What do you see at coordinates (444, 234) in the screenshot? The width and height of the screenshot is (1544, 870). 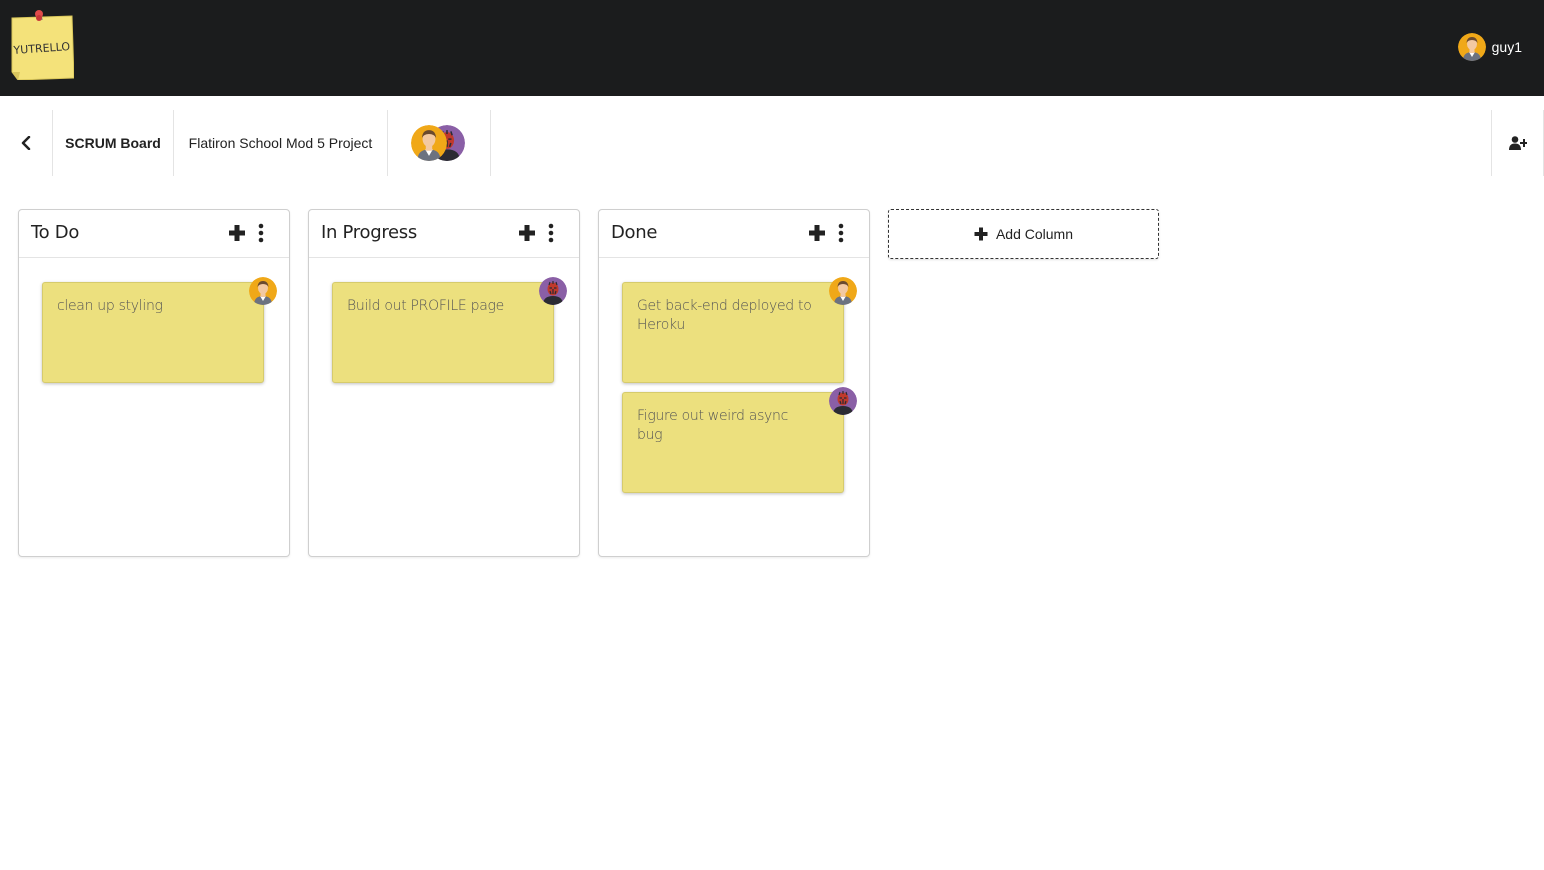 I see `column-header: In Progress` at bounding box center [444, 234].